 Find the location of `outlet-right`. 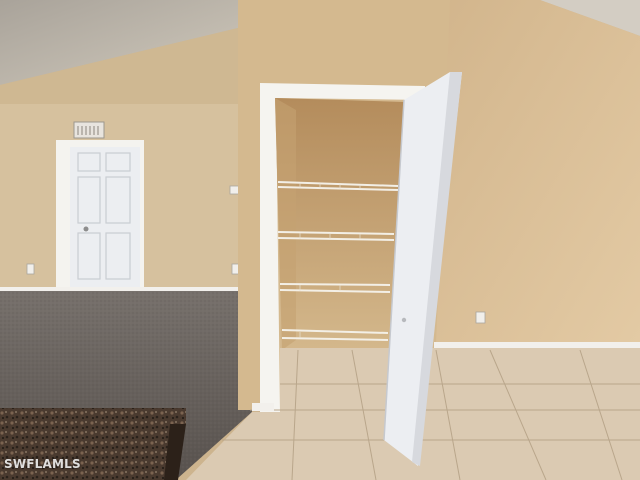

outlet-right is located at coordinates (480, 317).